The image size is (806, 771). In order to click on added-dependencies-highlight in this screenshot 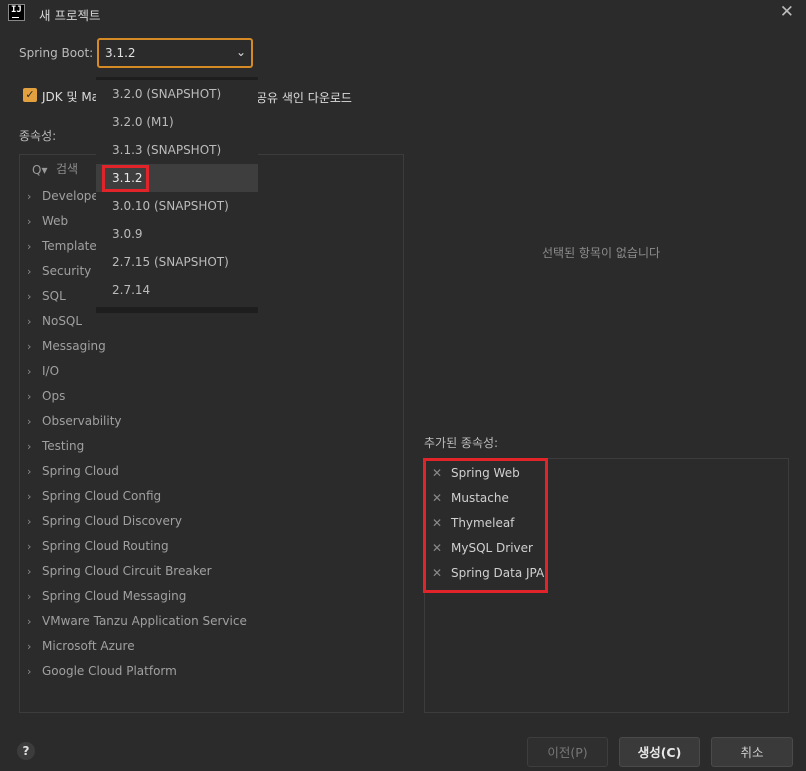, I will do `click(485, 525)`.